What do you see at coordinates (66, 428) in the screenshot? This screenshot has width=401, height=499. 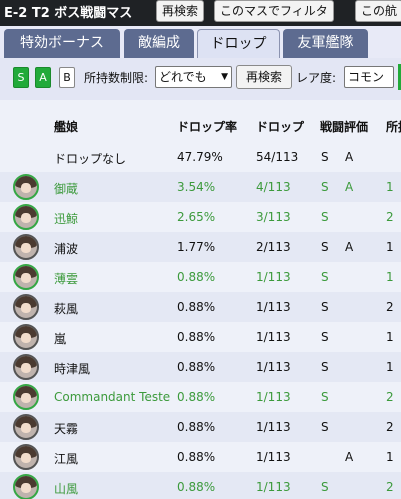 I see `ship-name: 天霧` at bounding box center [66, 428].